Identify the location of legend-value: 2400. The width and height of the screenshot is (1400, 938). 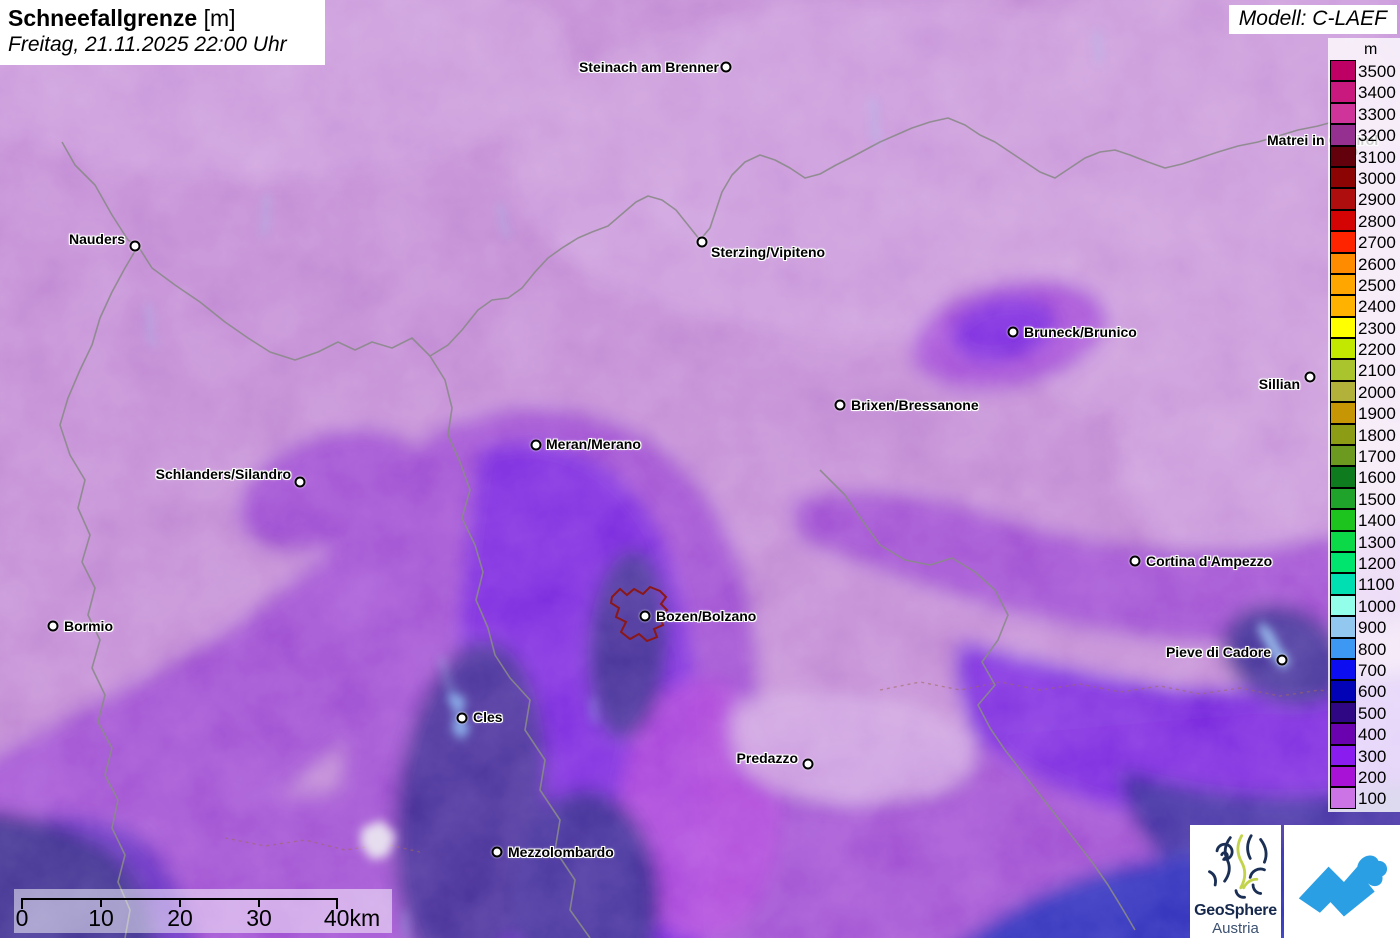
(1377, 307).